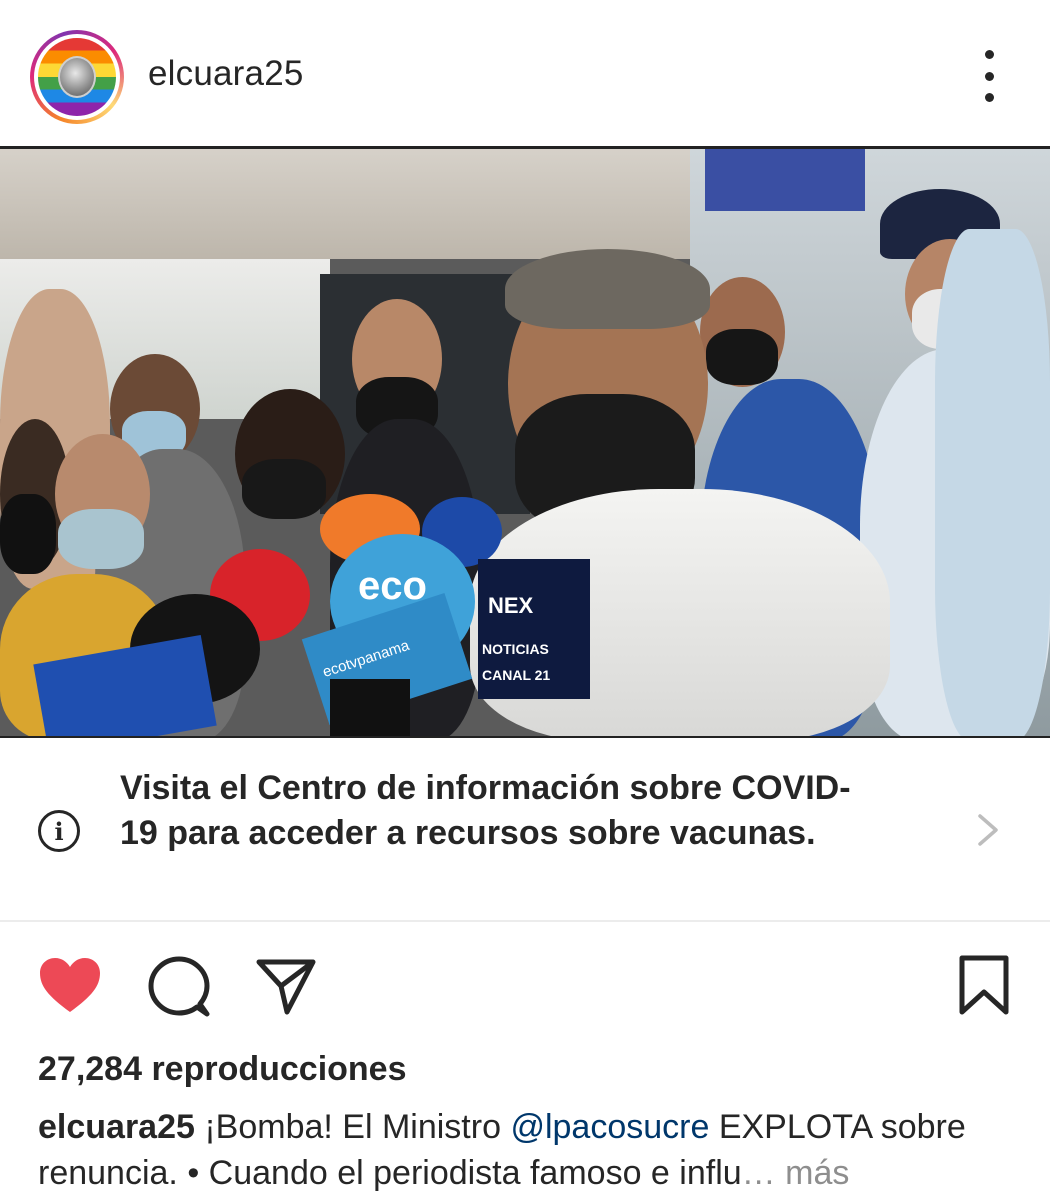 Image resolution: width=1050 pixels, height=1200 pixels. Describe the element at coordinates (366, 658) in the screenshot. I see `mic-ecopanama-label: ecotvpanama` at that location.